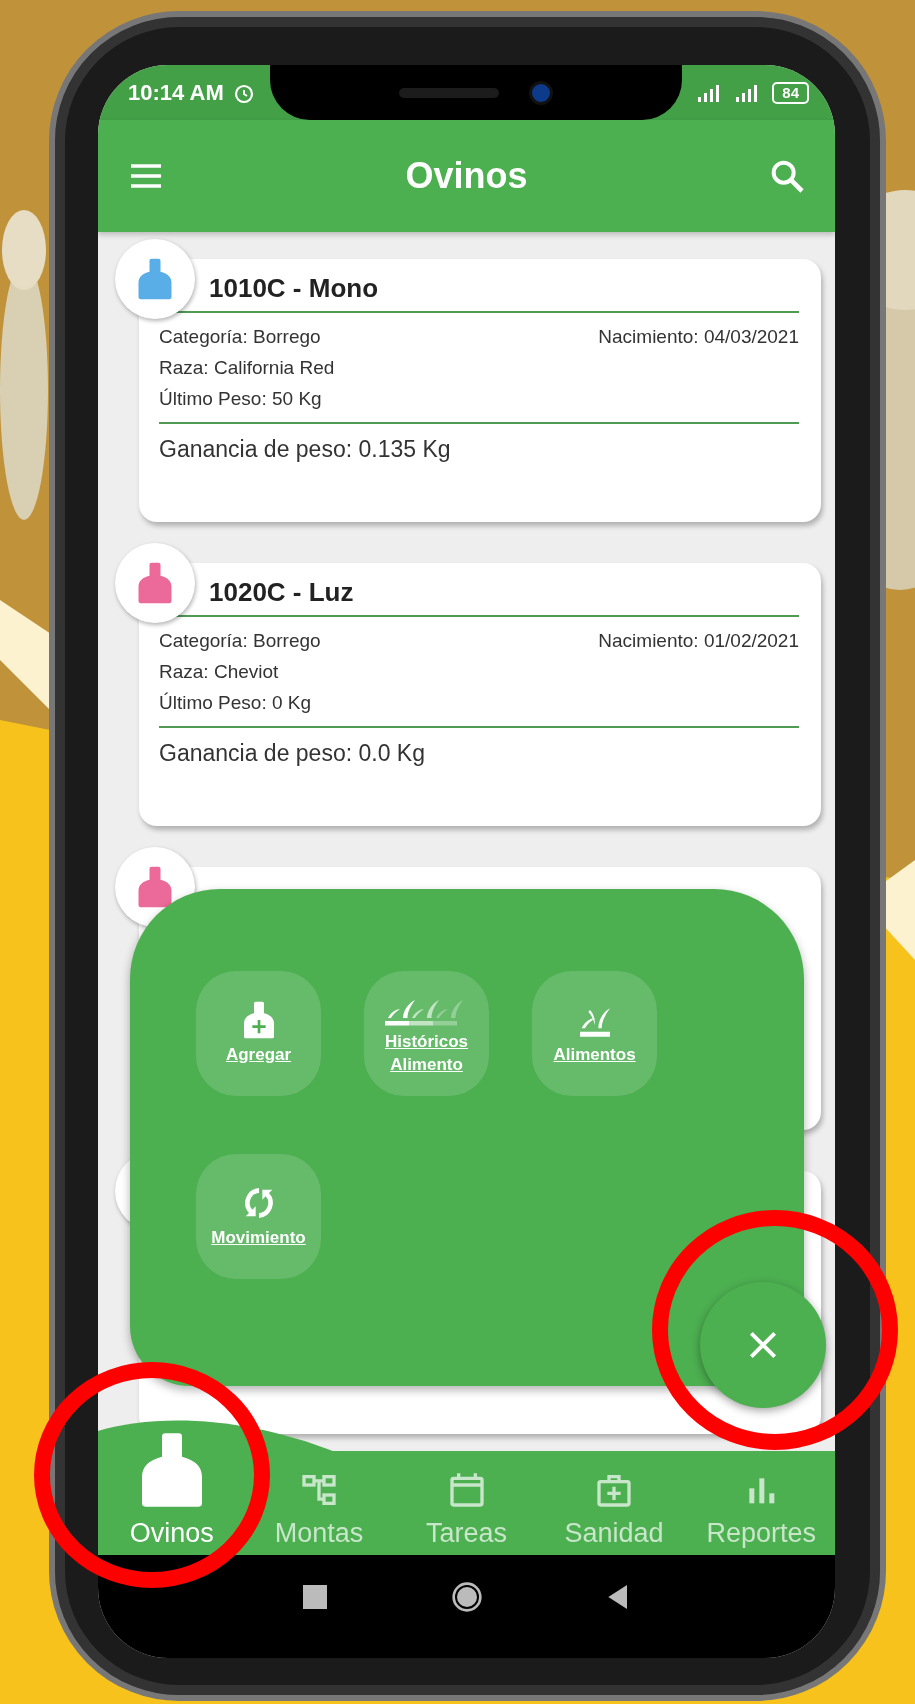  I want to click on weight-gain-text: Ganancia de peso: 0.0 Kg, so click(292, 753).